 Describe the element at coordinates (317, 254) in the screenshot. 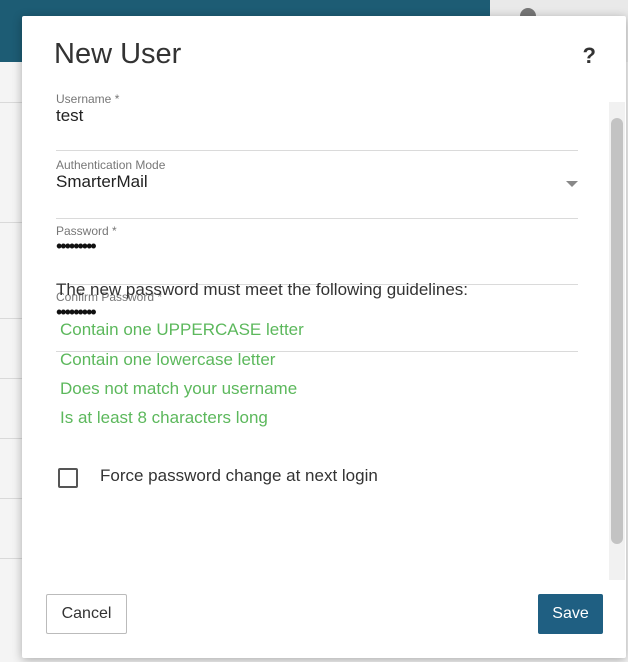

I see `password-field: Password * •••••••••` at that location.